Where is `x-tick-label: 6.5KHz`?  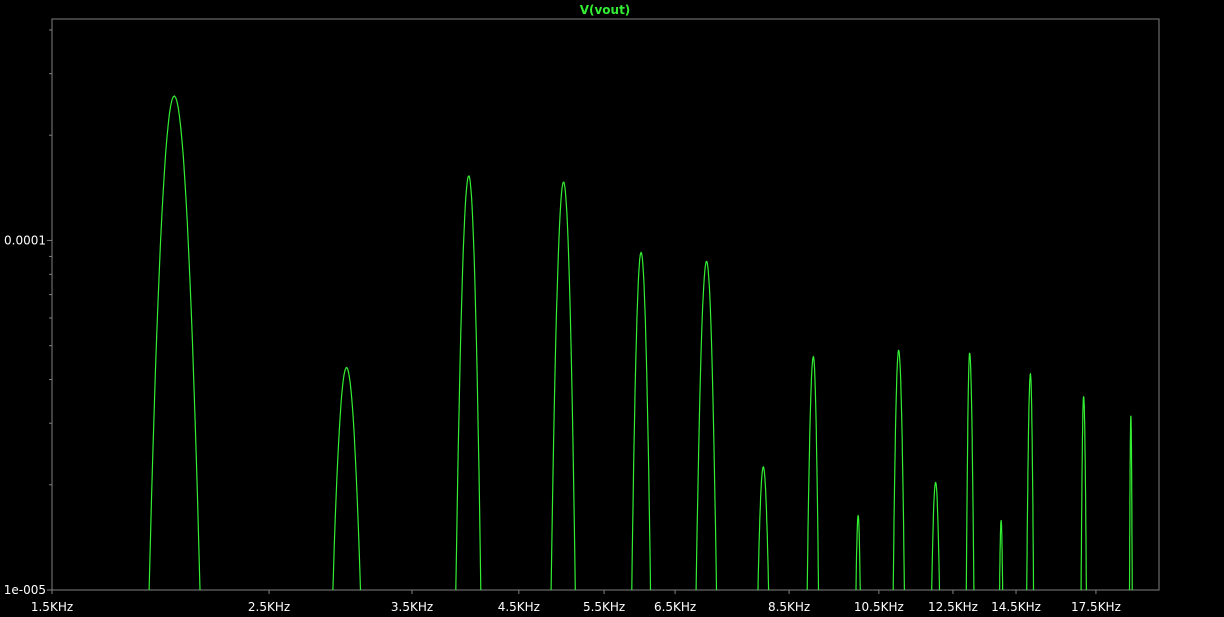 x-tick-label: 6.5KHz is located at coordinates (675, 607).